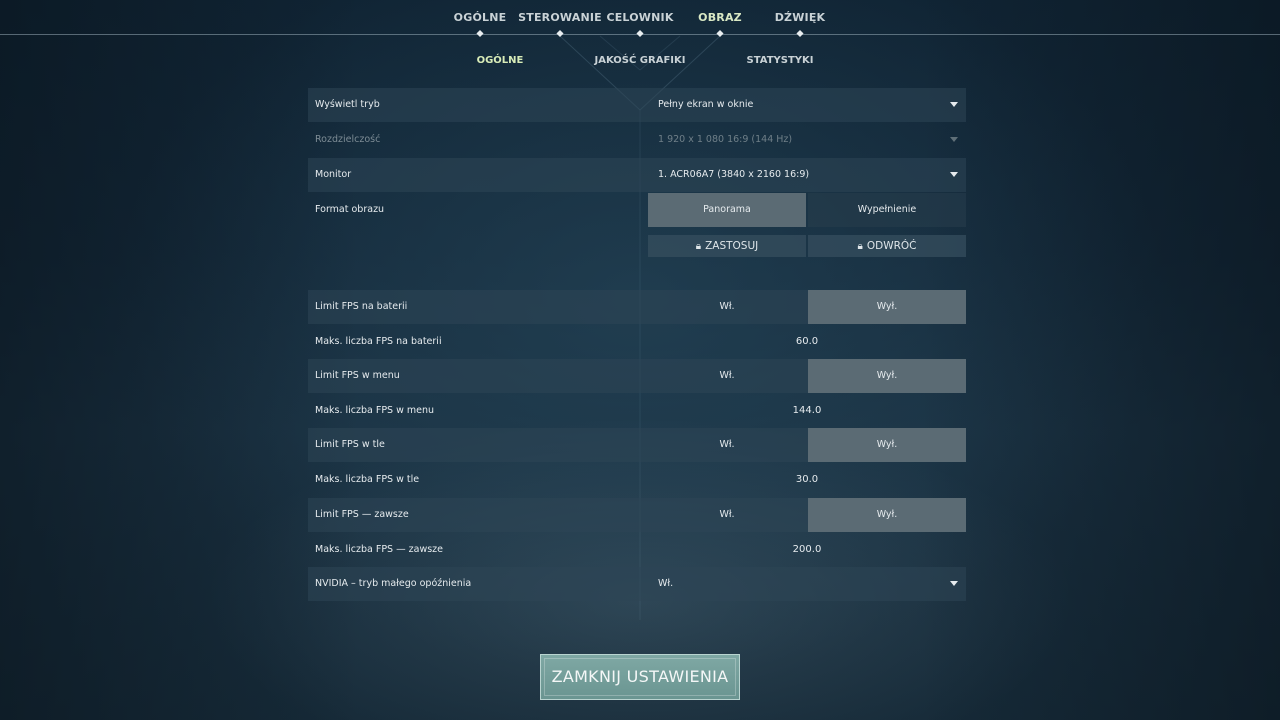 The image size is (1280, 720). Describe the element at coordinates (637, 105) in the screenshot. I see `setting-display-mode: Wyświetl tryb Pełny ekran w oknie` at that location.